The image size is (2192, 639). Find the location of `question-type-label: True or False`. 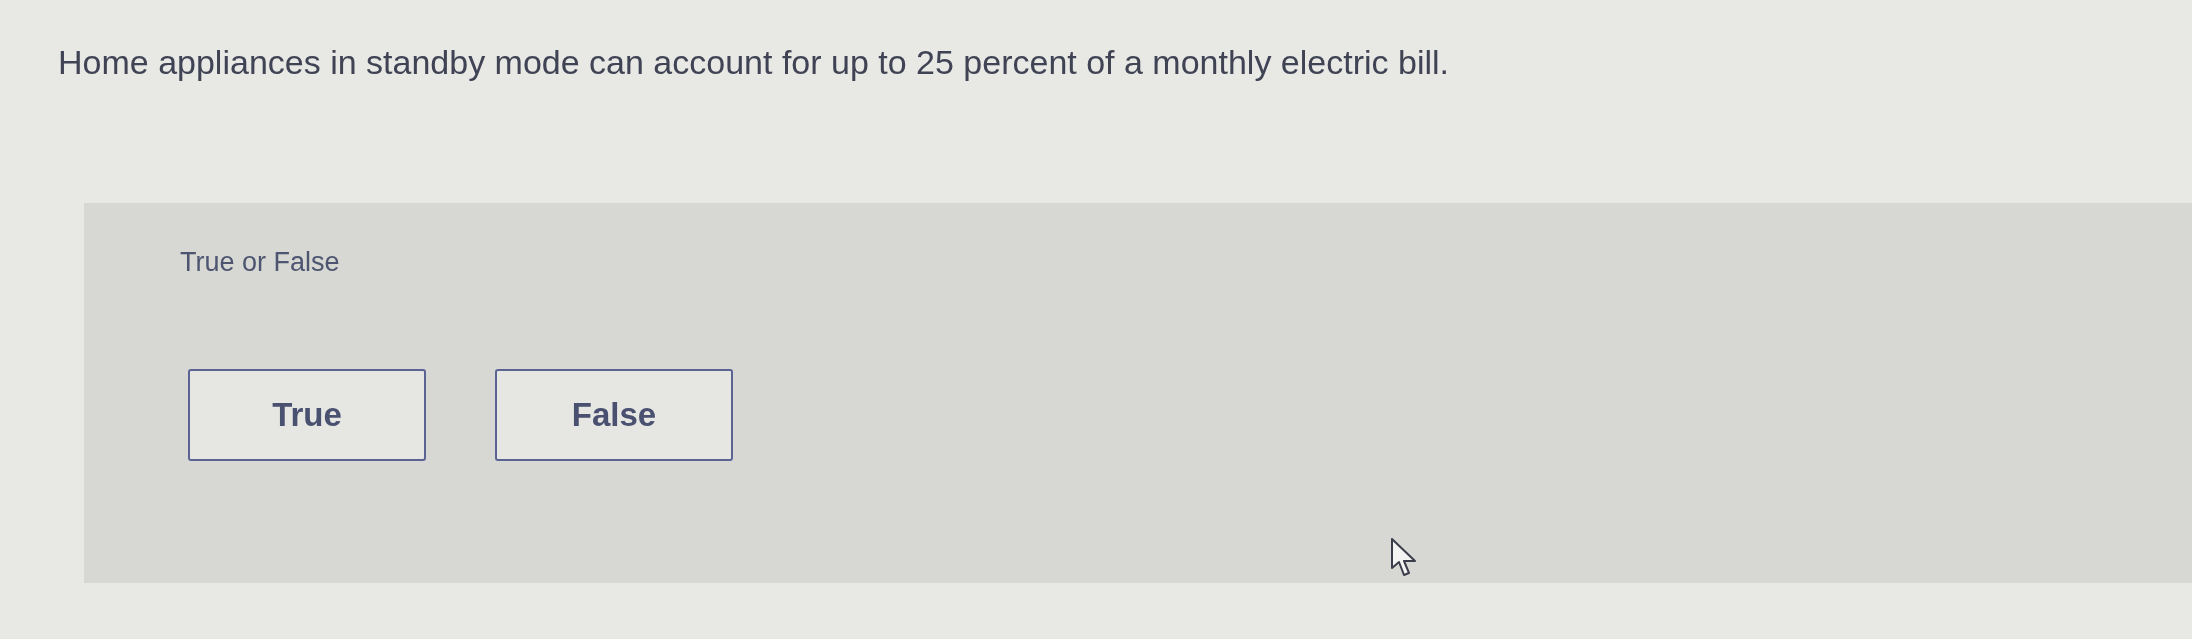

question-type-label: True or False is located at coordinates (260, 262).